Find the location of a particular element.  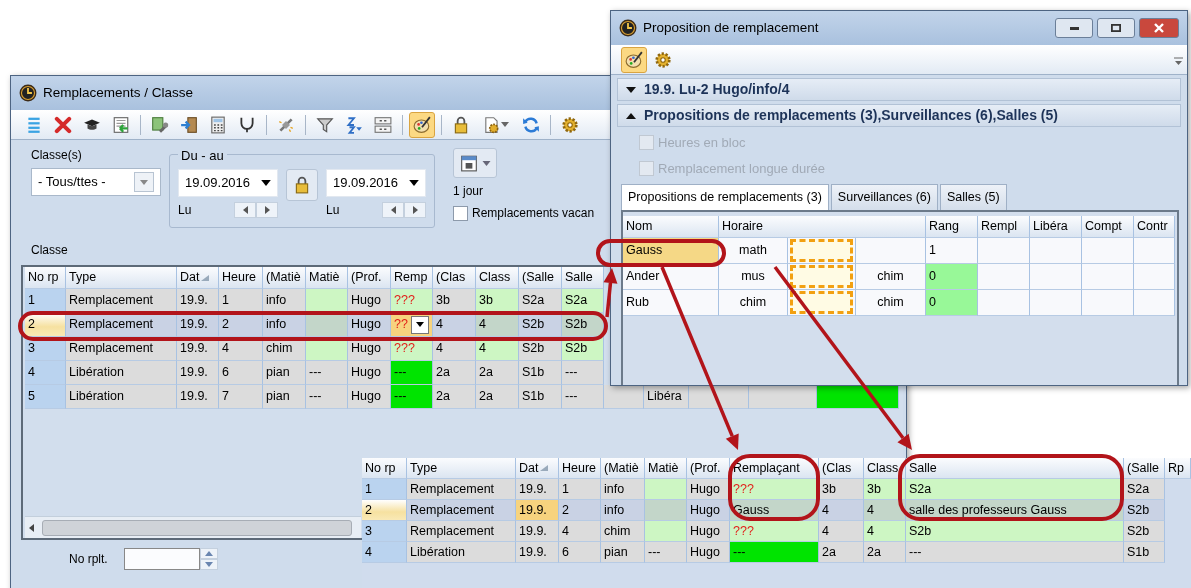

settings-icon is located at coordinates (570, 124).